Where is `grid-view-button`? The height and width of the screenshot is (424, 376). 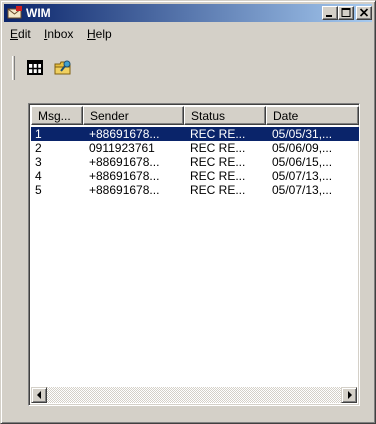 grid-view-button is located at coordinates (36, 69).